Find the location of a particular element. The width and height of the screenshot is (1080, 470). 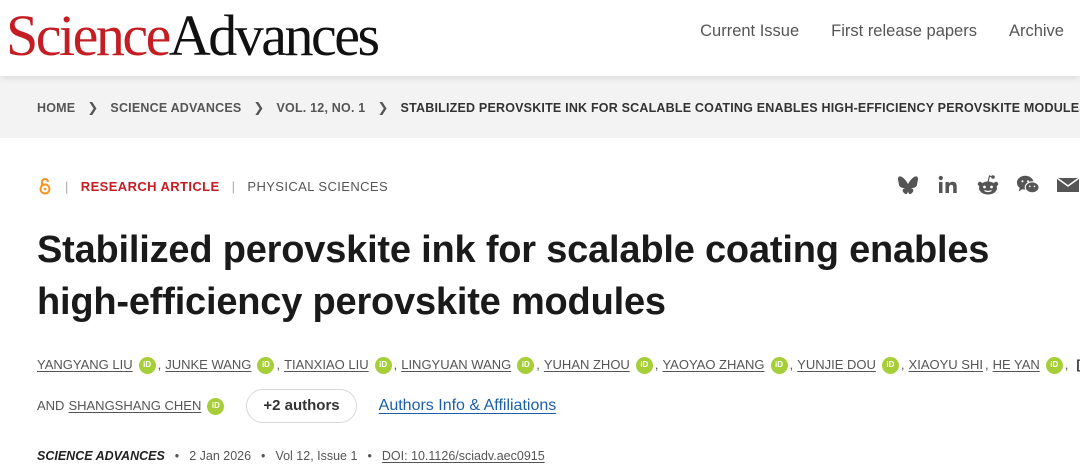

and-label: AND is located at coordinates (51, 405).